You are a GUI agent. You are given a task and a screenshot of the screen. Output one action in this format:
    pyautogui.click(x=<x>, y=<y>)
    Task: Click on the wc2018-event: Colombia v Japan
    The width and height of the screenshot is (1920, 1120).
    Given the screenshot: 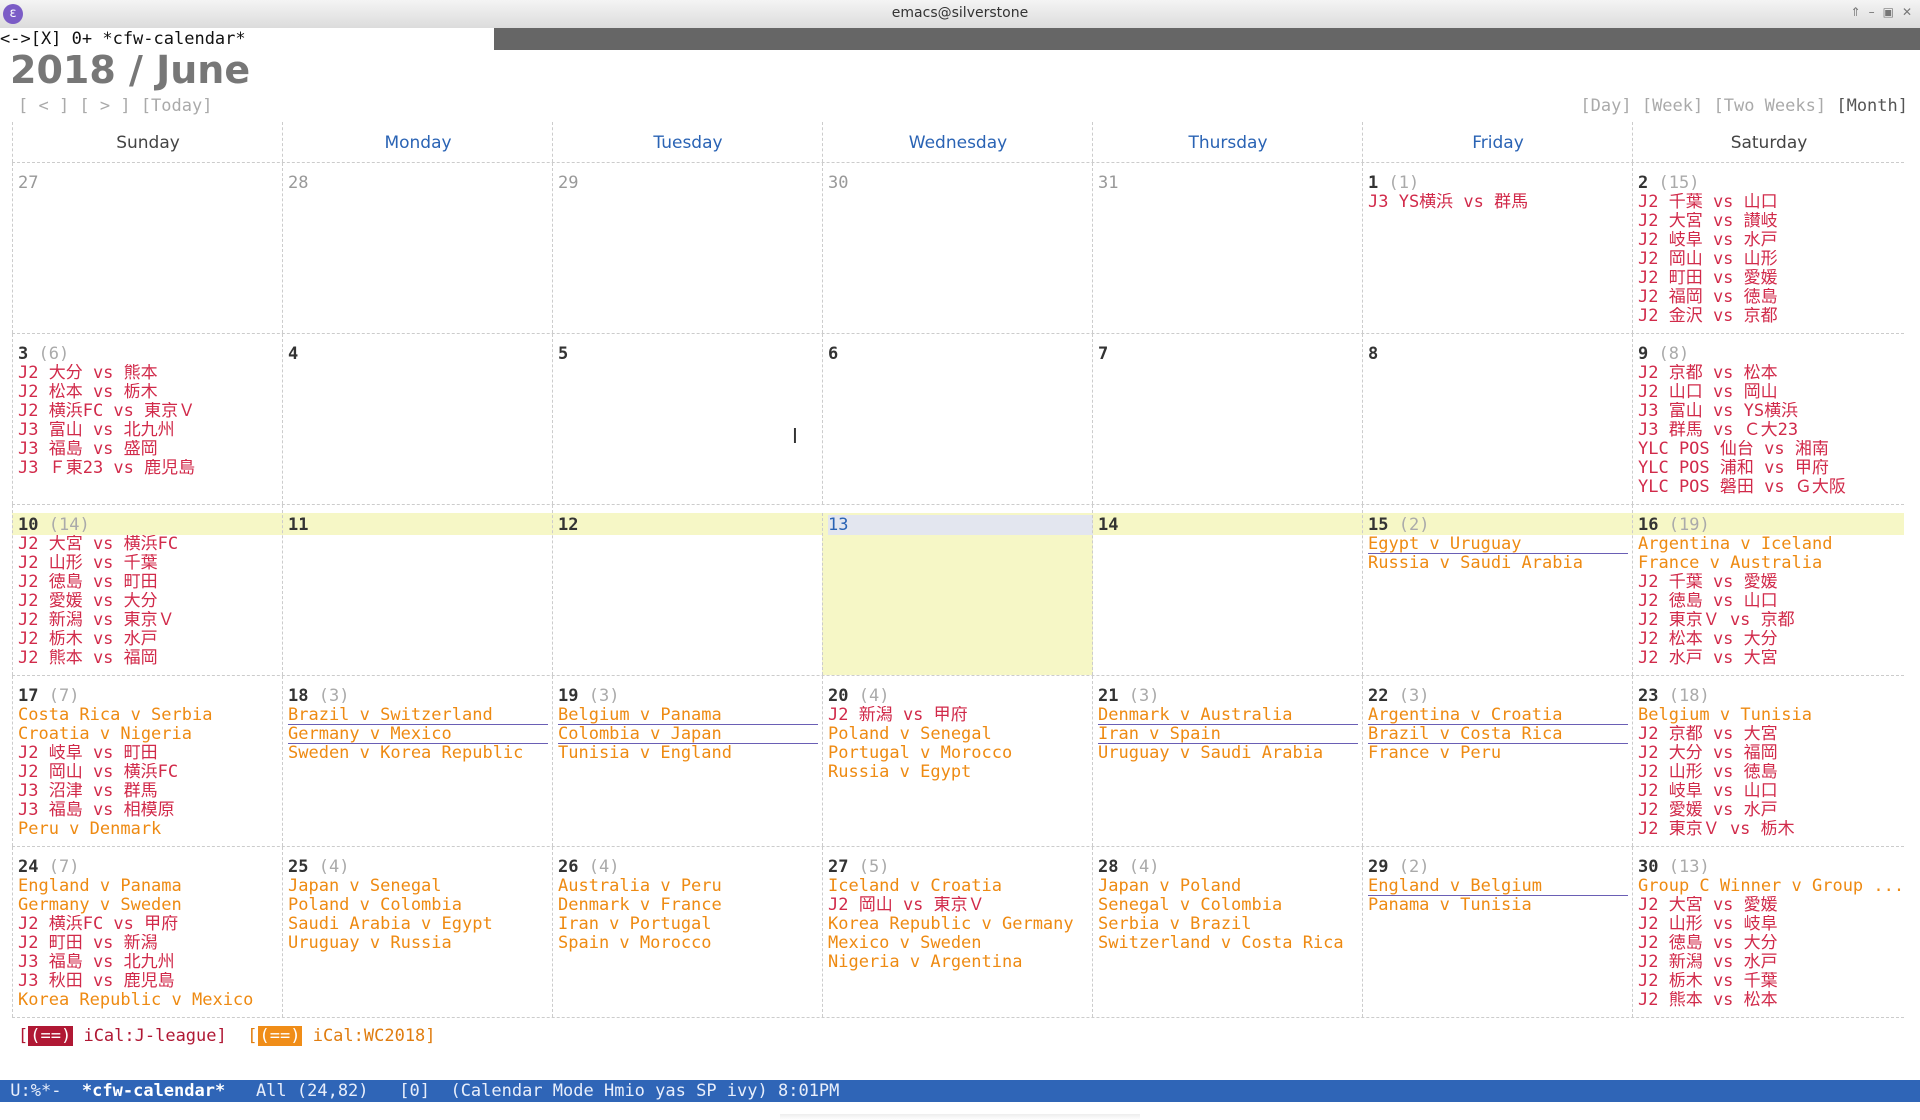 What is the action you would take?
    pyautogui.click(x=688, y=734)
    